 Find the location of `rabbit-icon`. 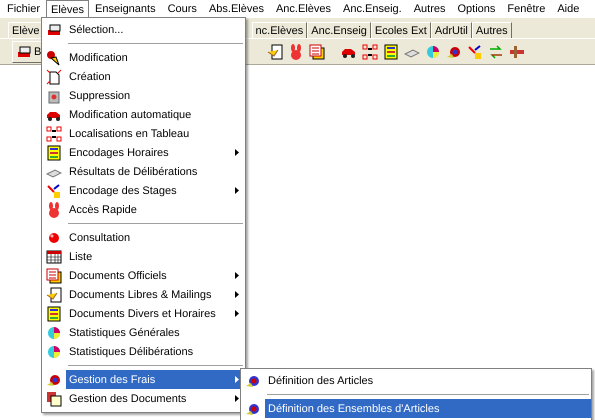

rabbit-icon is located at coordinates (54, 210).